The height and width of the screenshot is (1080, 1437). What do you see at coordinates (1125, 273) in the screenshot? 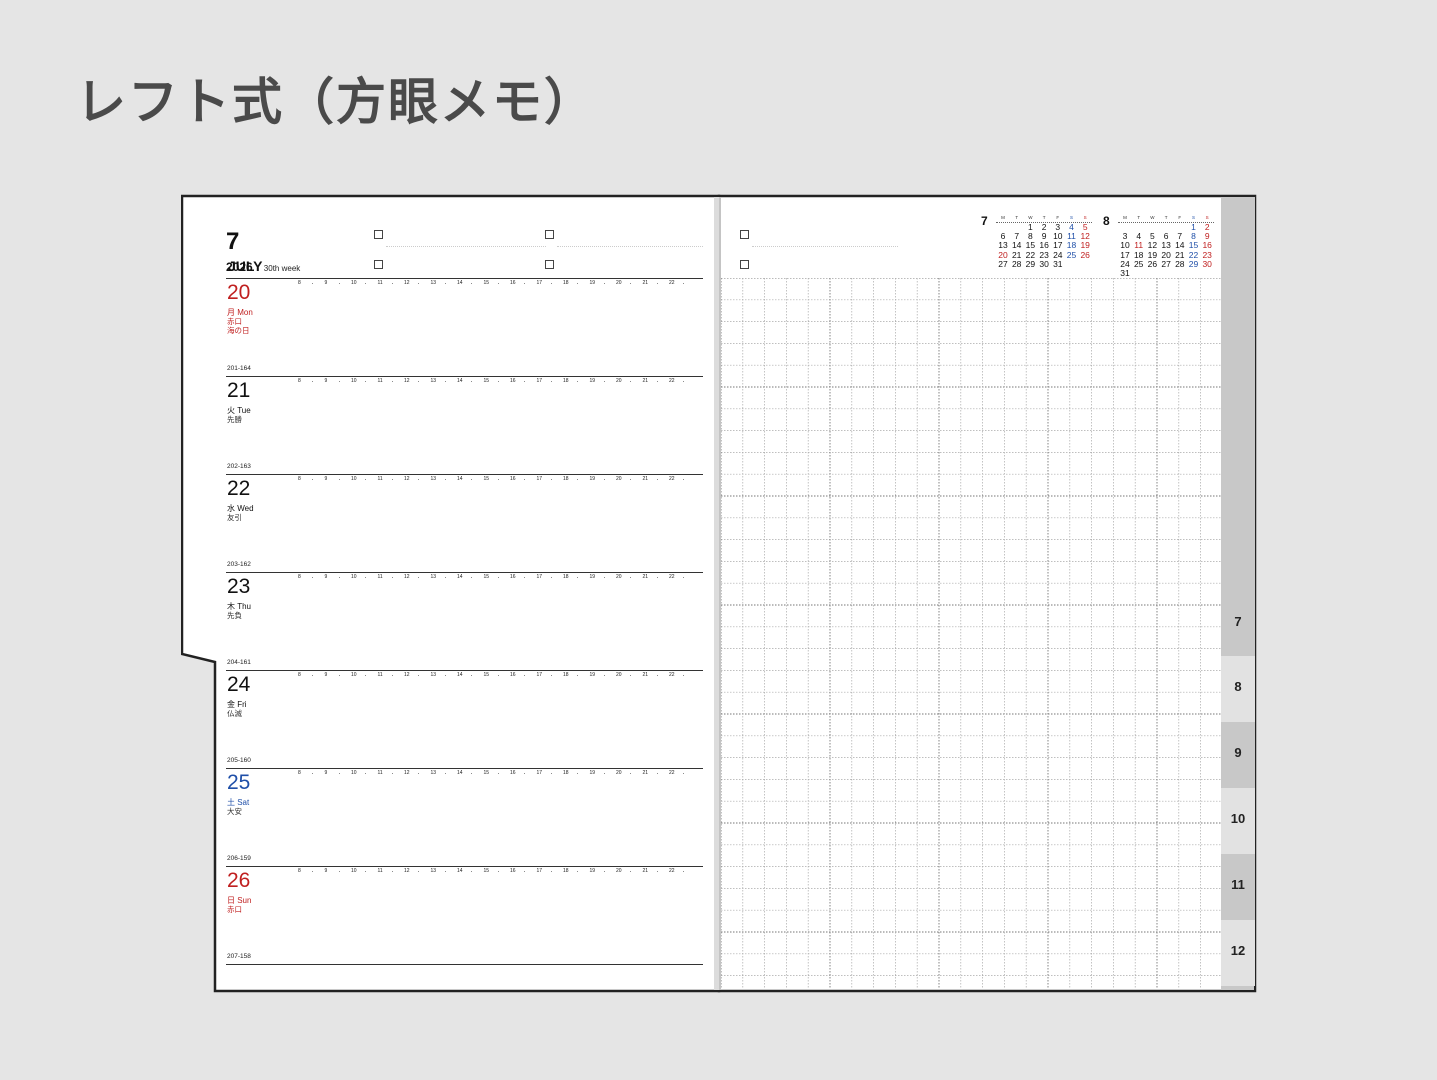
I see `mini-calendar-date: 31` at bounding box center [1125, 273].